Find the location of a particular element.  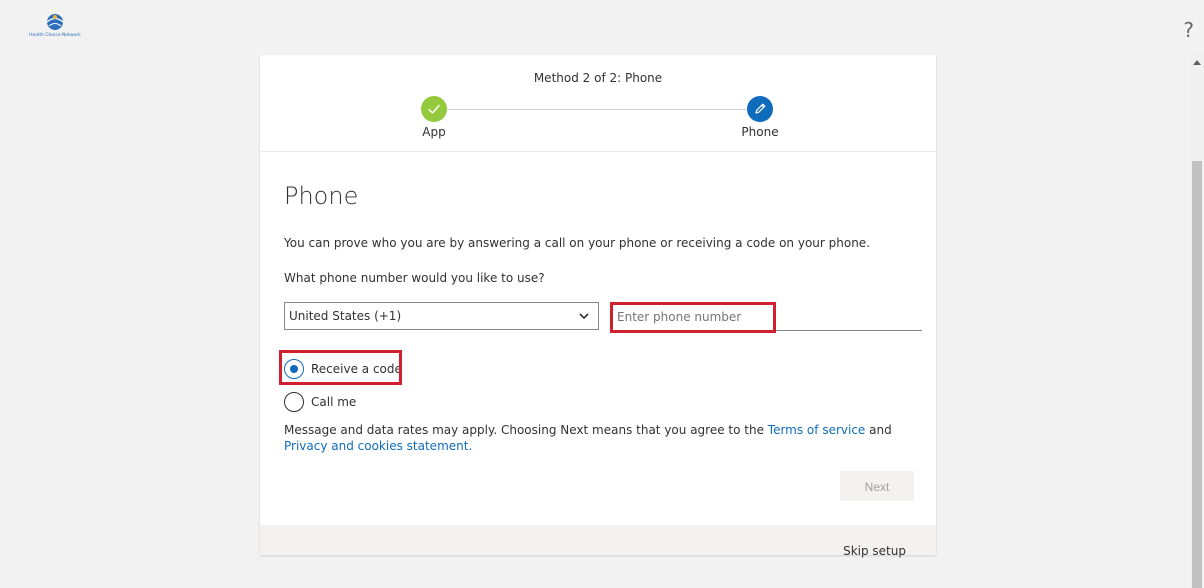

radio-button-checked is located at coordinates (294, 369).